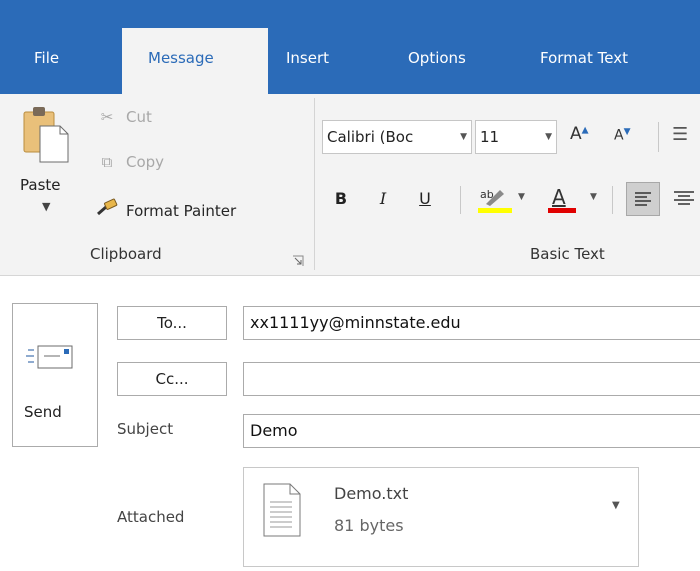 This screenshot has height=571, width=700. I want to click on tab-file-label: File, so click(47, 58).